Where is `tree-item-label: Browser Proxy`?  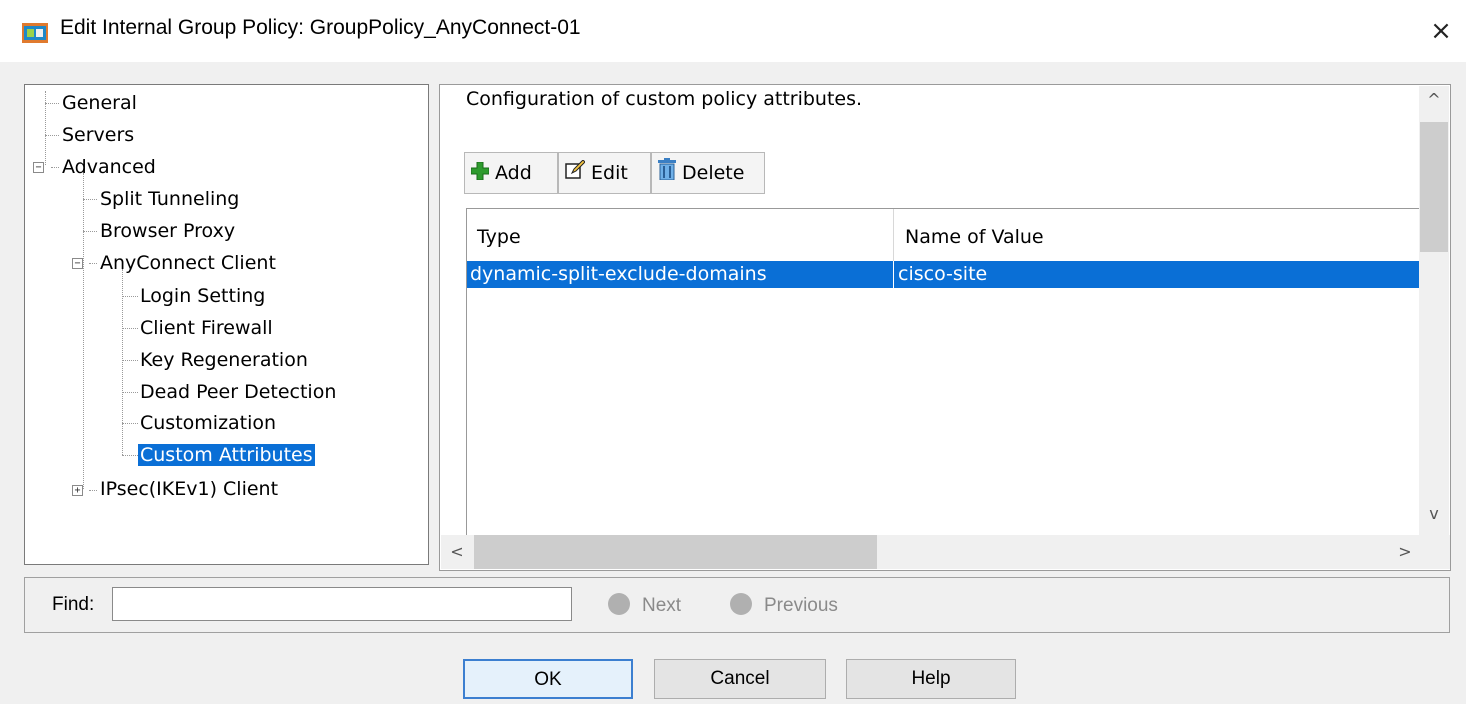
tree-item-label: Browser Proxy is located at coordinates (168, 231).